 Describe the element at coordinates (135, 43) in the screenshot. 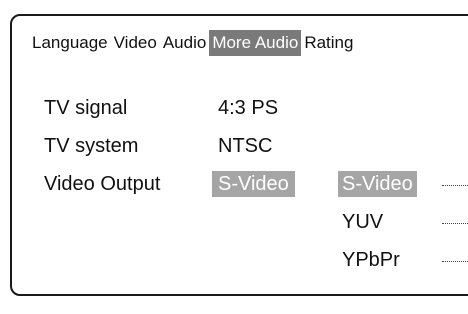

I see `tab-video: Video` at that location.